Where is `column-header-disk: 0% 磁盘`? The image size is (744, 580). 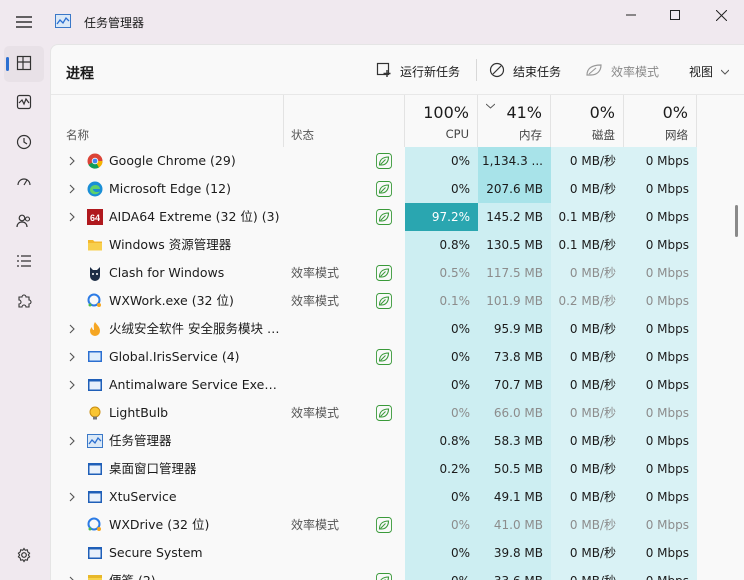
column-header-disk: 0% 磁盘 is located at coordinates (587, 121).